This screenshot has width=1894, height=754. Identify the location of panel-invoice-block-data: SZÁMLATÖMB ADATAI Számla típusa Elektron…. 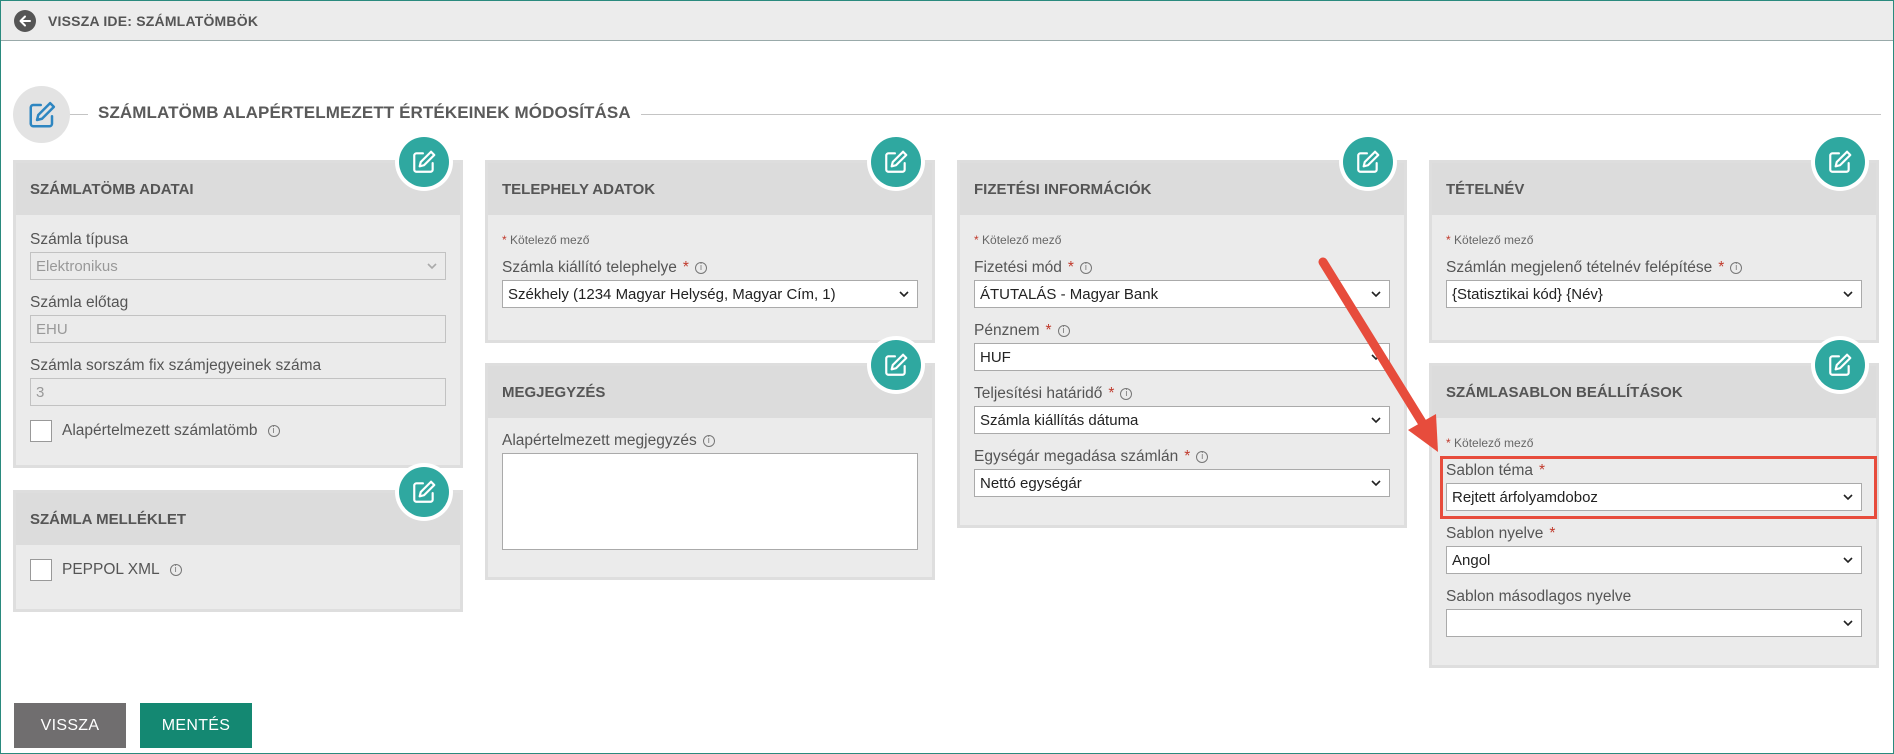
(238, 314).